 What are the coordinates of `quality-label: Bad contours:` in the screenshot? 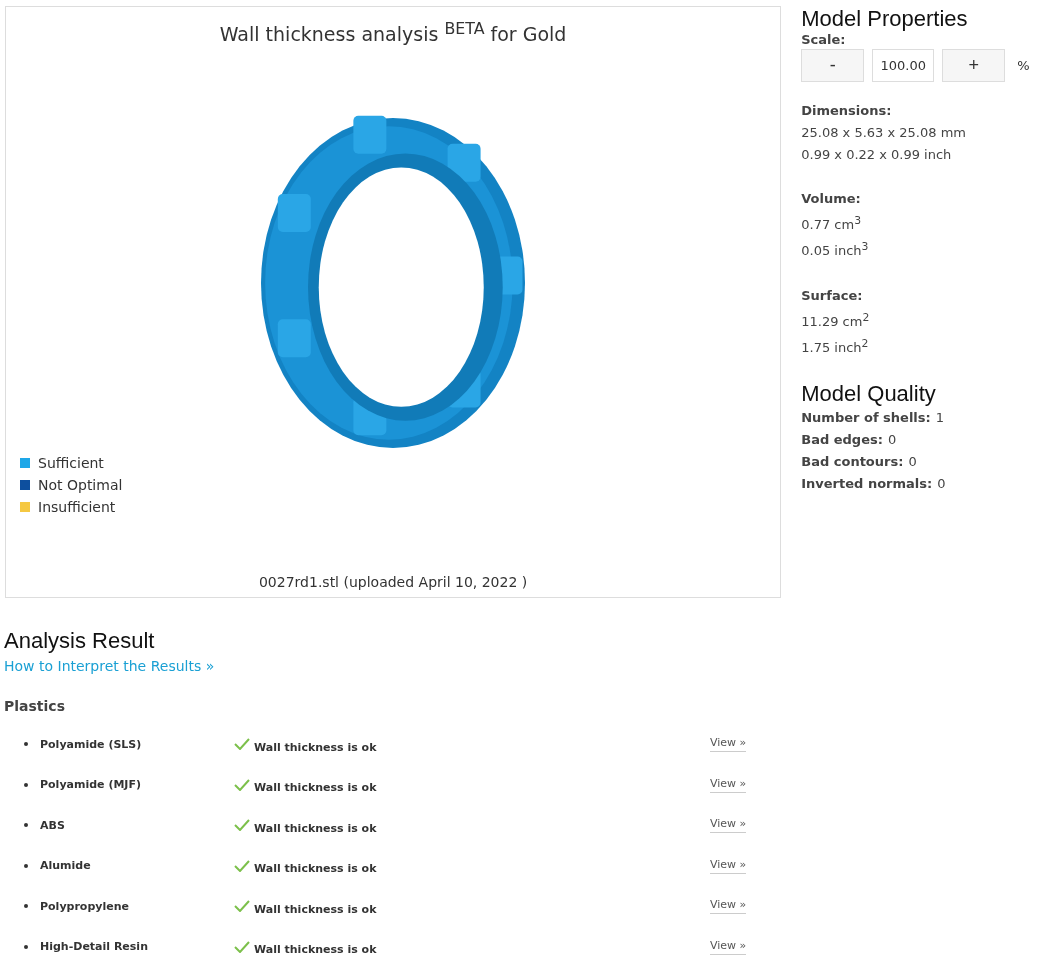 It's located at (852, 462).